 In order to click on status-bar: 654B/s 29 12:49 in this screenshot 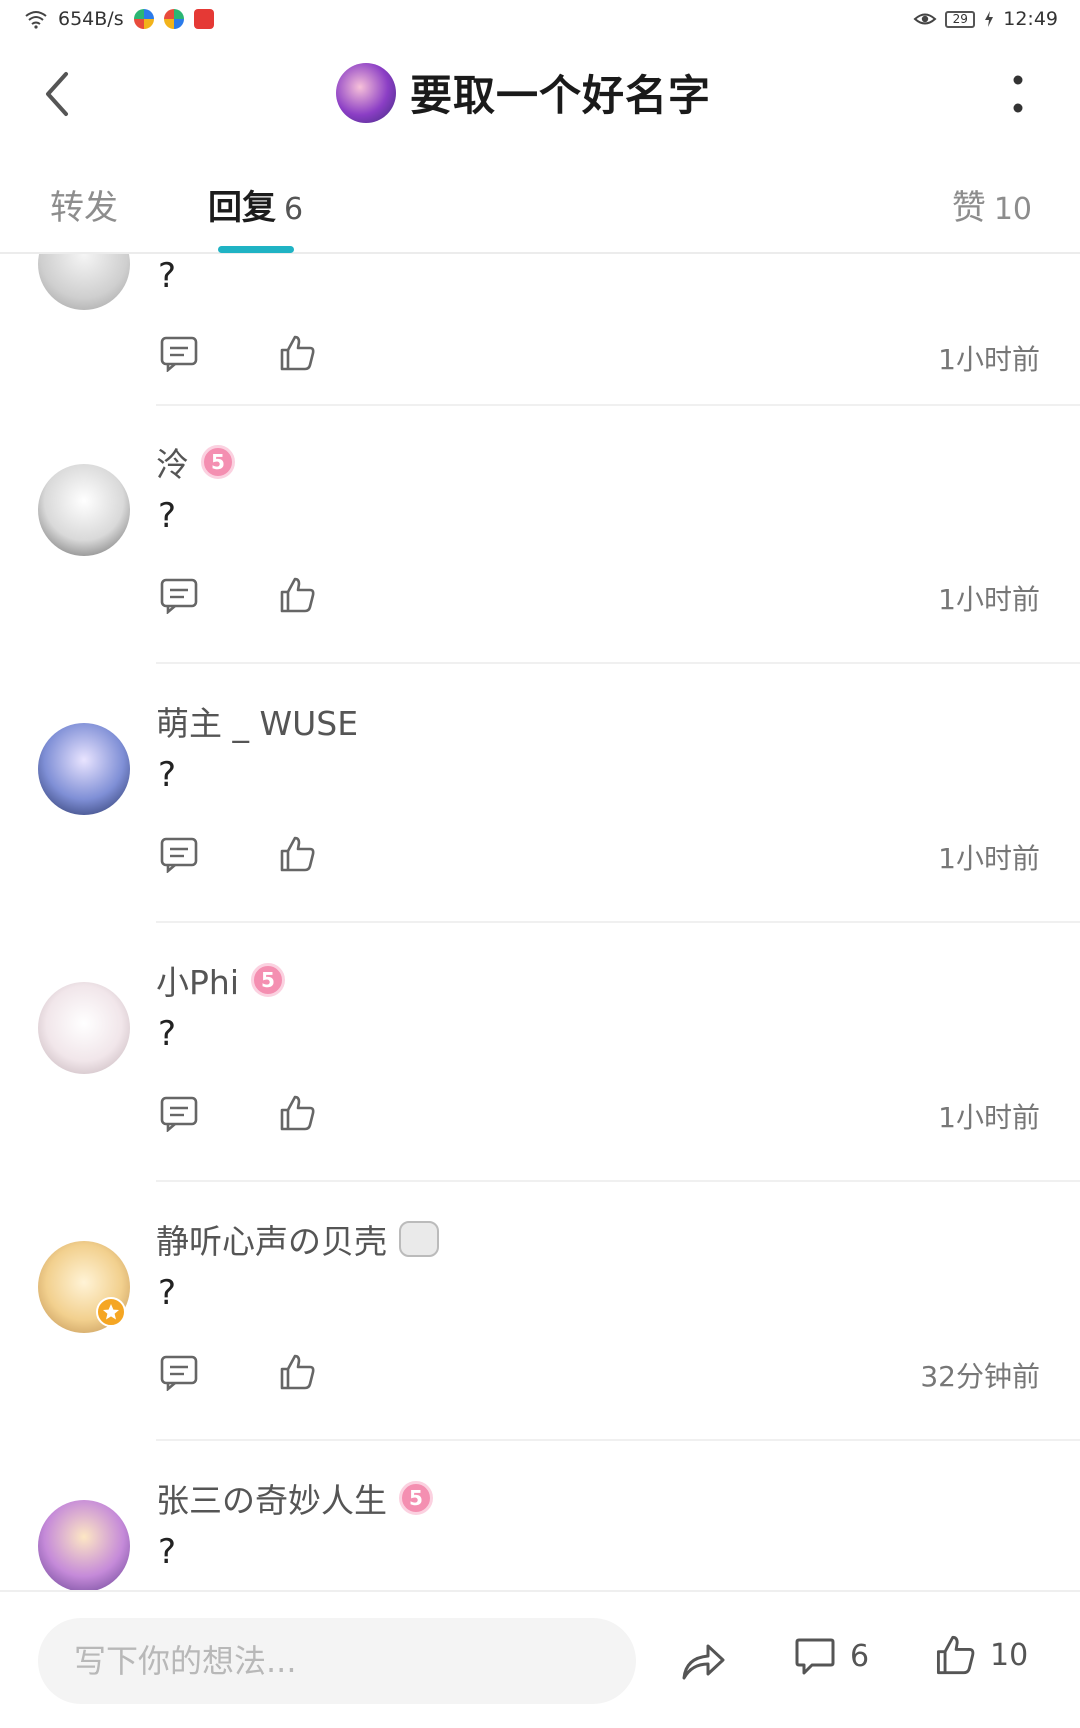, I will do `click(540, 22)`.